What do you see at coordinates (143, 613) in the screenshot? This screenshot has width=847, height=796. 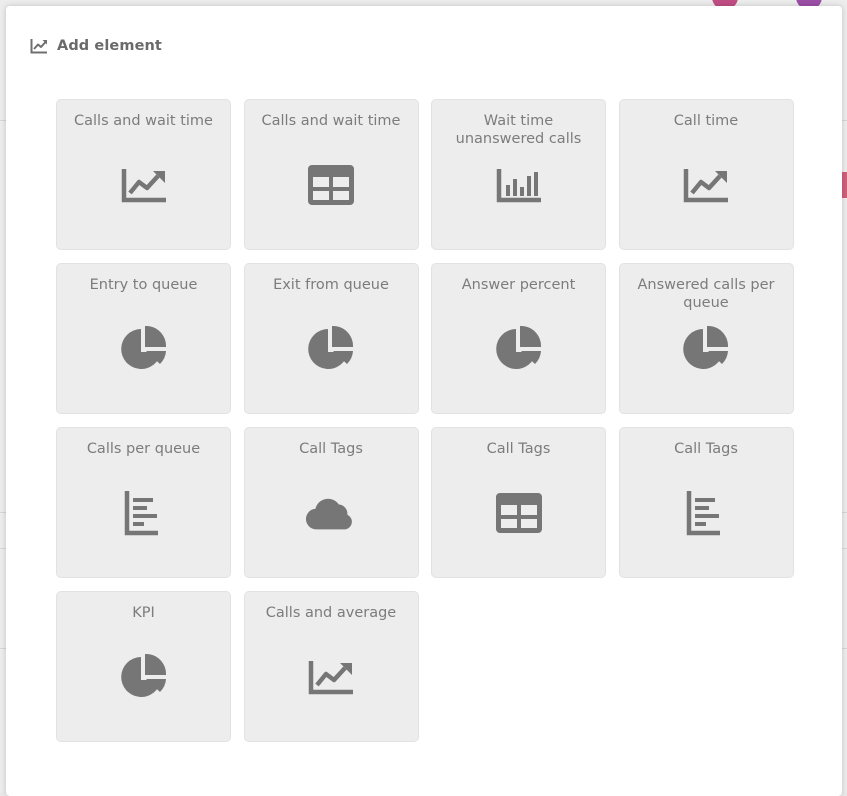 I see `tile-label: KPI` at bounding box center [143, 613].